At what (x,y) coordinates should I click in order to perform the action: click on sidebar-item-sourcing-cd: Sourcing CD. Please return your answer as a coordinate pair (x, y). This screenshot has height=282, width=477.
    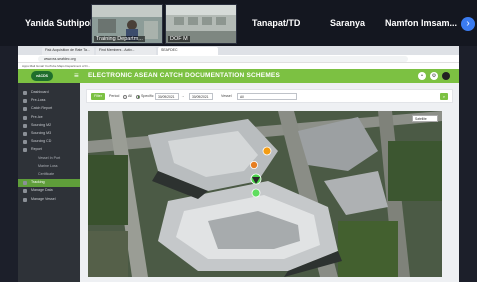
    Looking at the image, I should click on (49, 142).